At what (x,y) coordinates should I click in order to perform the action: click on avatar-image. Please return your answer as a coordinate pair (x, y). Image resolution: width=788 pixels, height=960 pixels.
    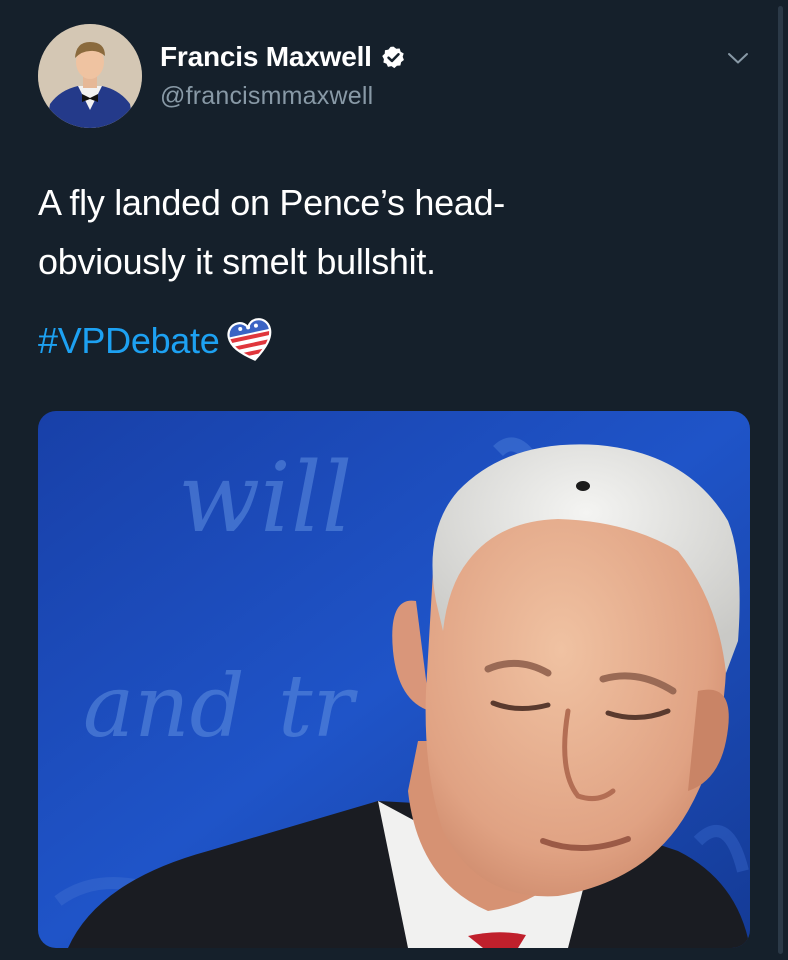
    Looking at the image, I should click on (90, 76).